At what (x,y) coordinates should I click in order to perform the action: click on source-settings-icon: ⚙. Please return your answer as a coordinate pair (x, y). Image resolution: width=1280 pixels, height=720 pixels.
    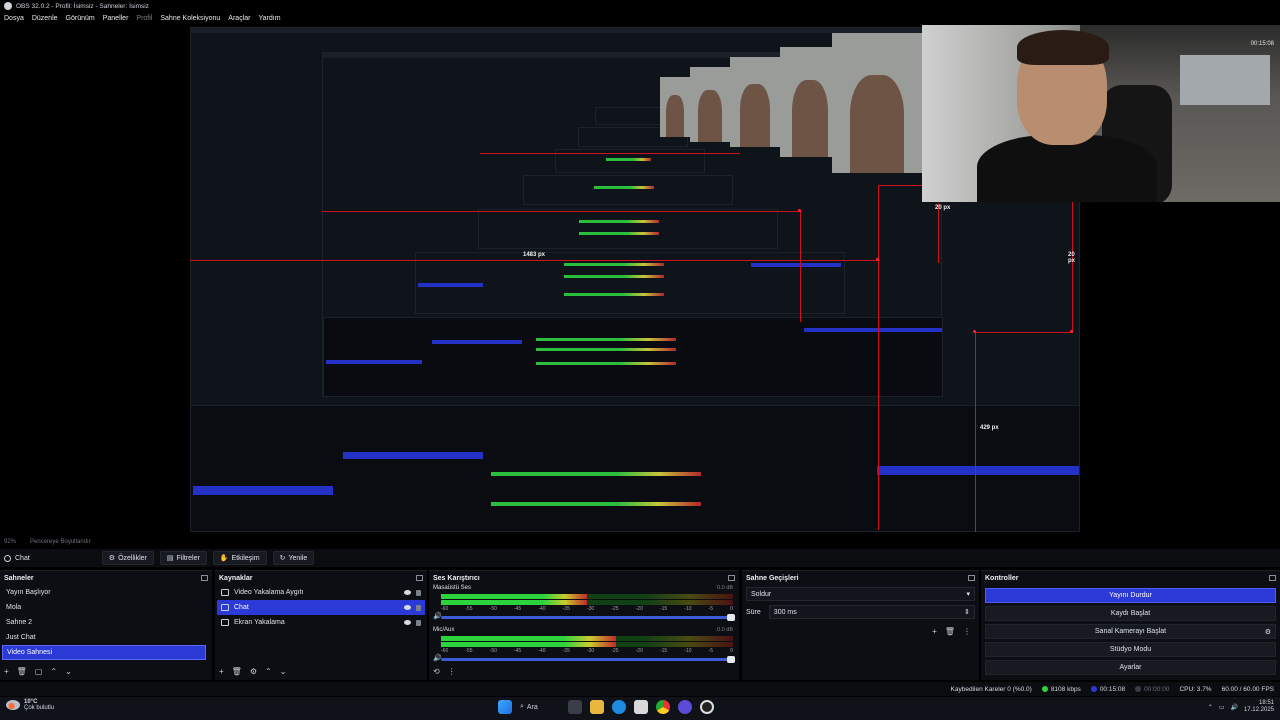
    Looking at the image, I should click on (253, 671).